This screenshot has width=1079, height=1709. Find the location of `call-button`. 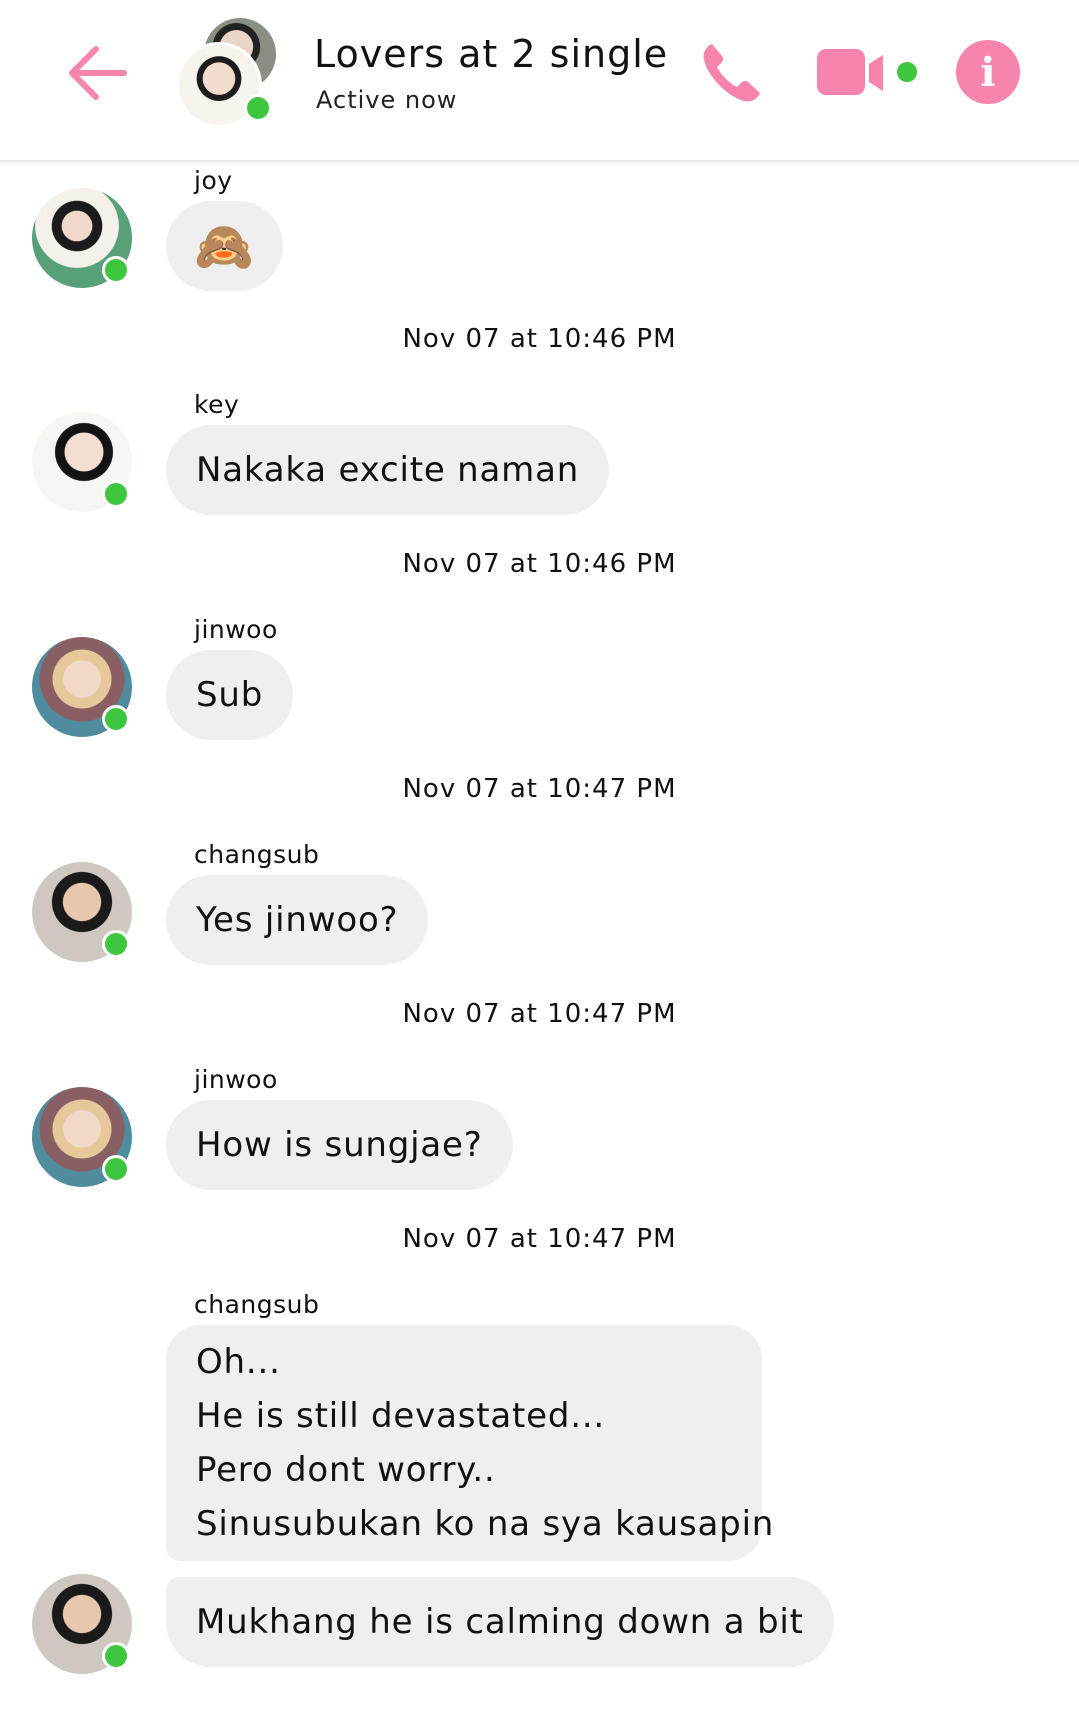

call-button is located at coordinates (731, 73).